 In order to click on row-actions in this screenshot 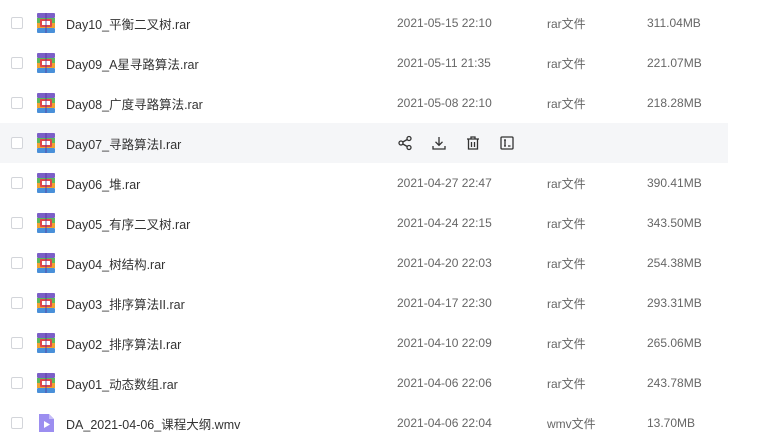, I will do `click(464, 143)`.